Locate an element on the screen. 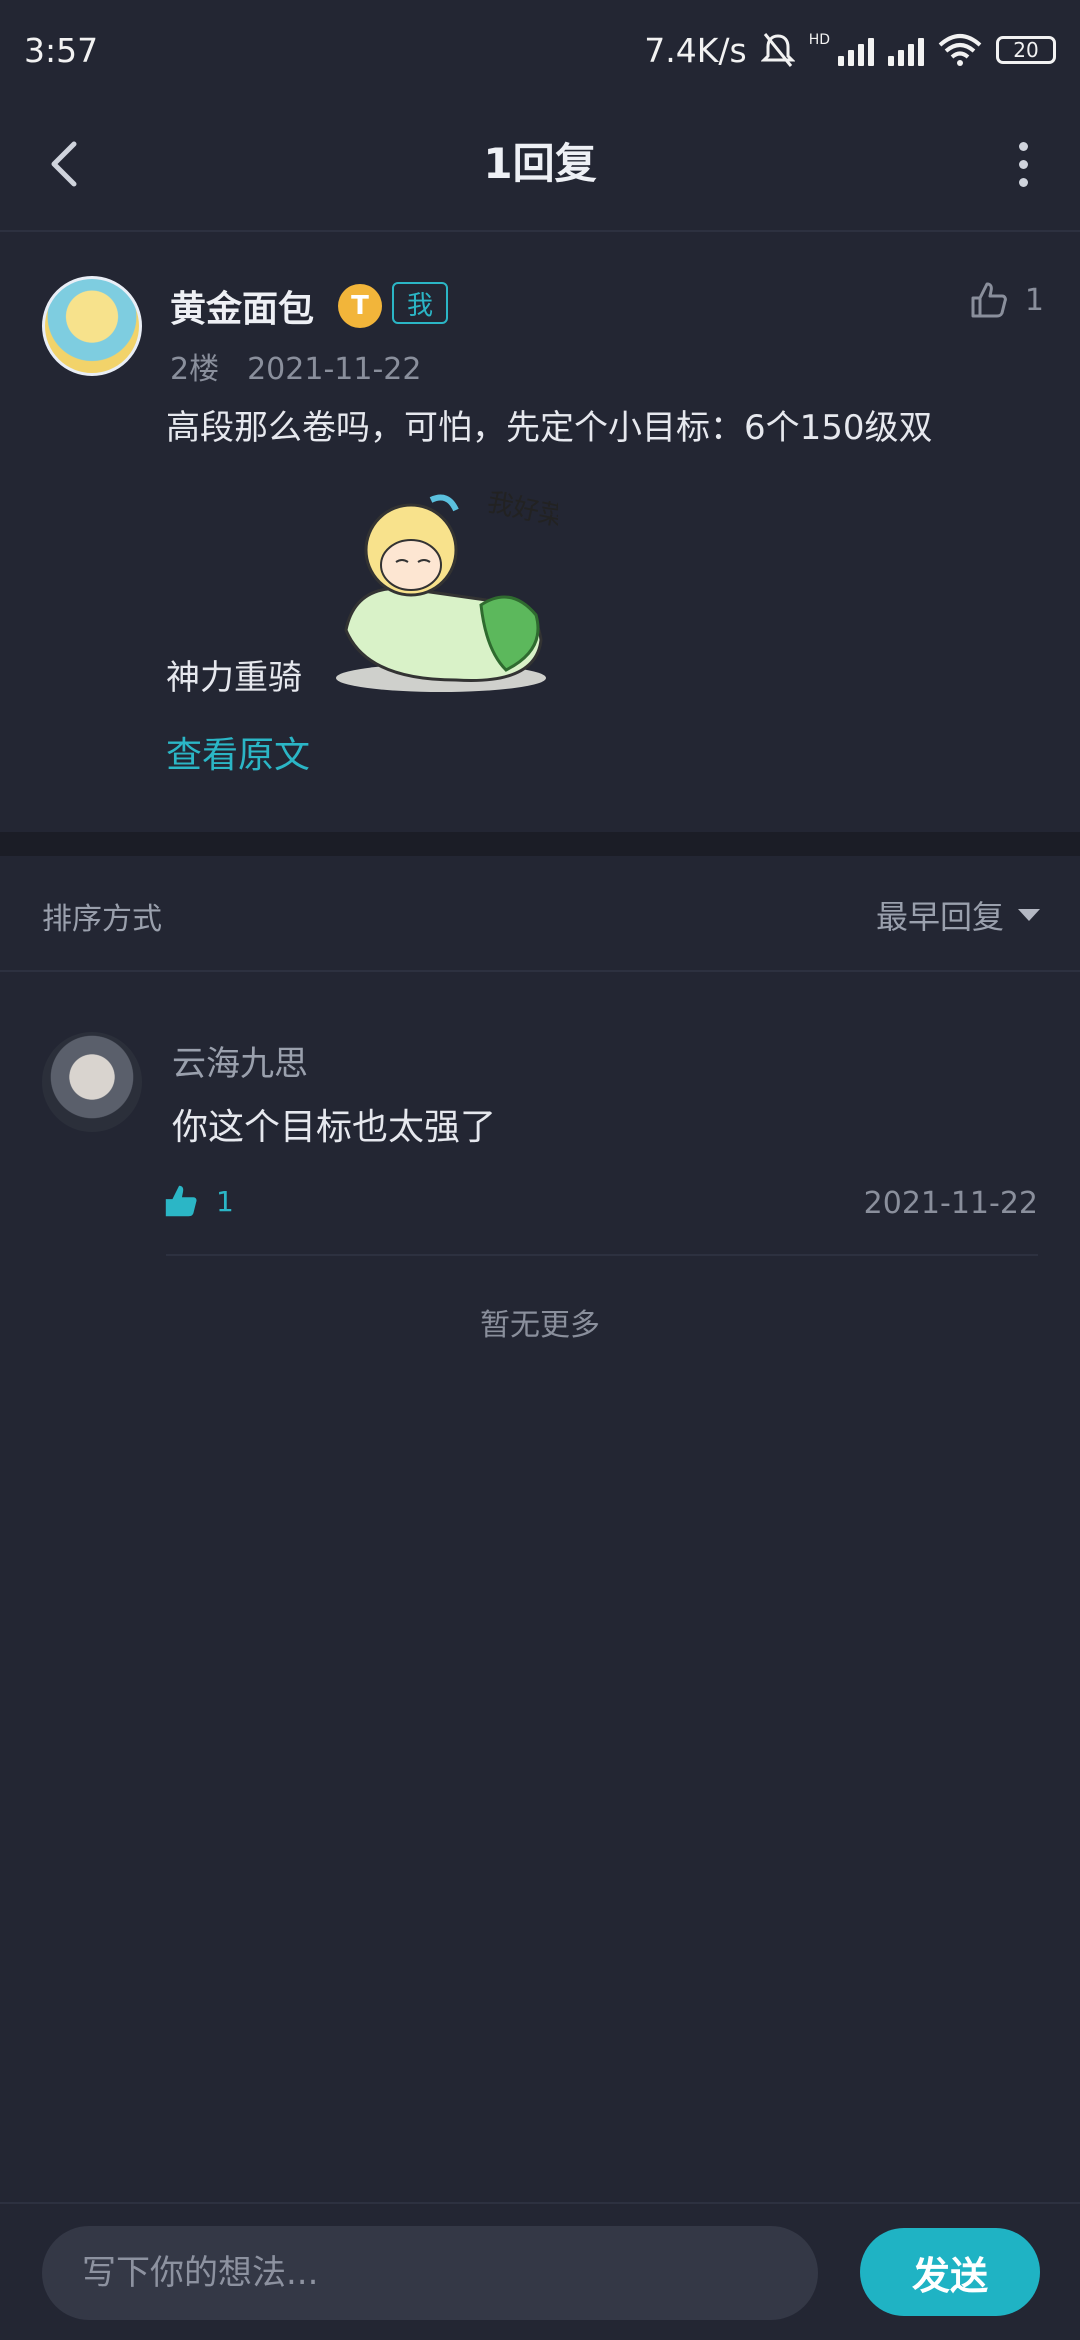  author-name: 黄金面包 is located at coordinates (242, 306).